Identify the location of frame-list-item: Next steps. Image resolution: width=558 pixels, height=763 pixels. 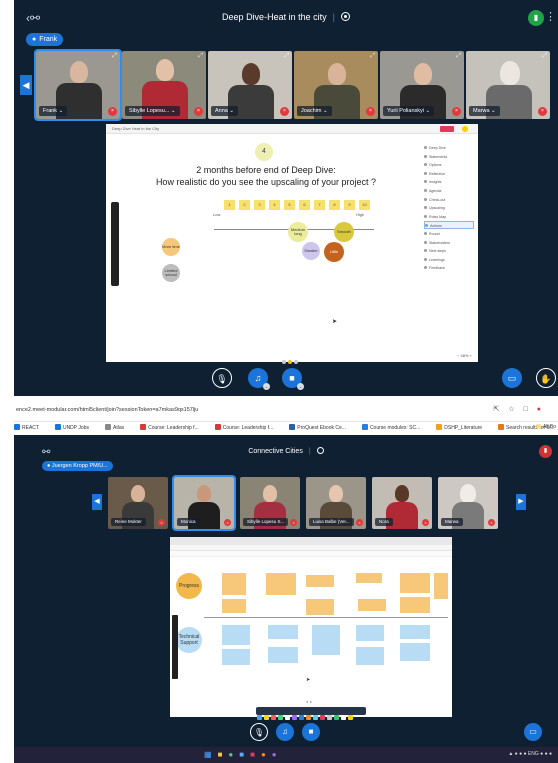
(449, 251).